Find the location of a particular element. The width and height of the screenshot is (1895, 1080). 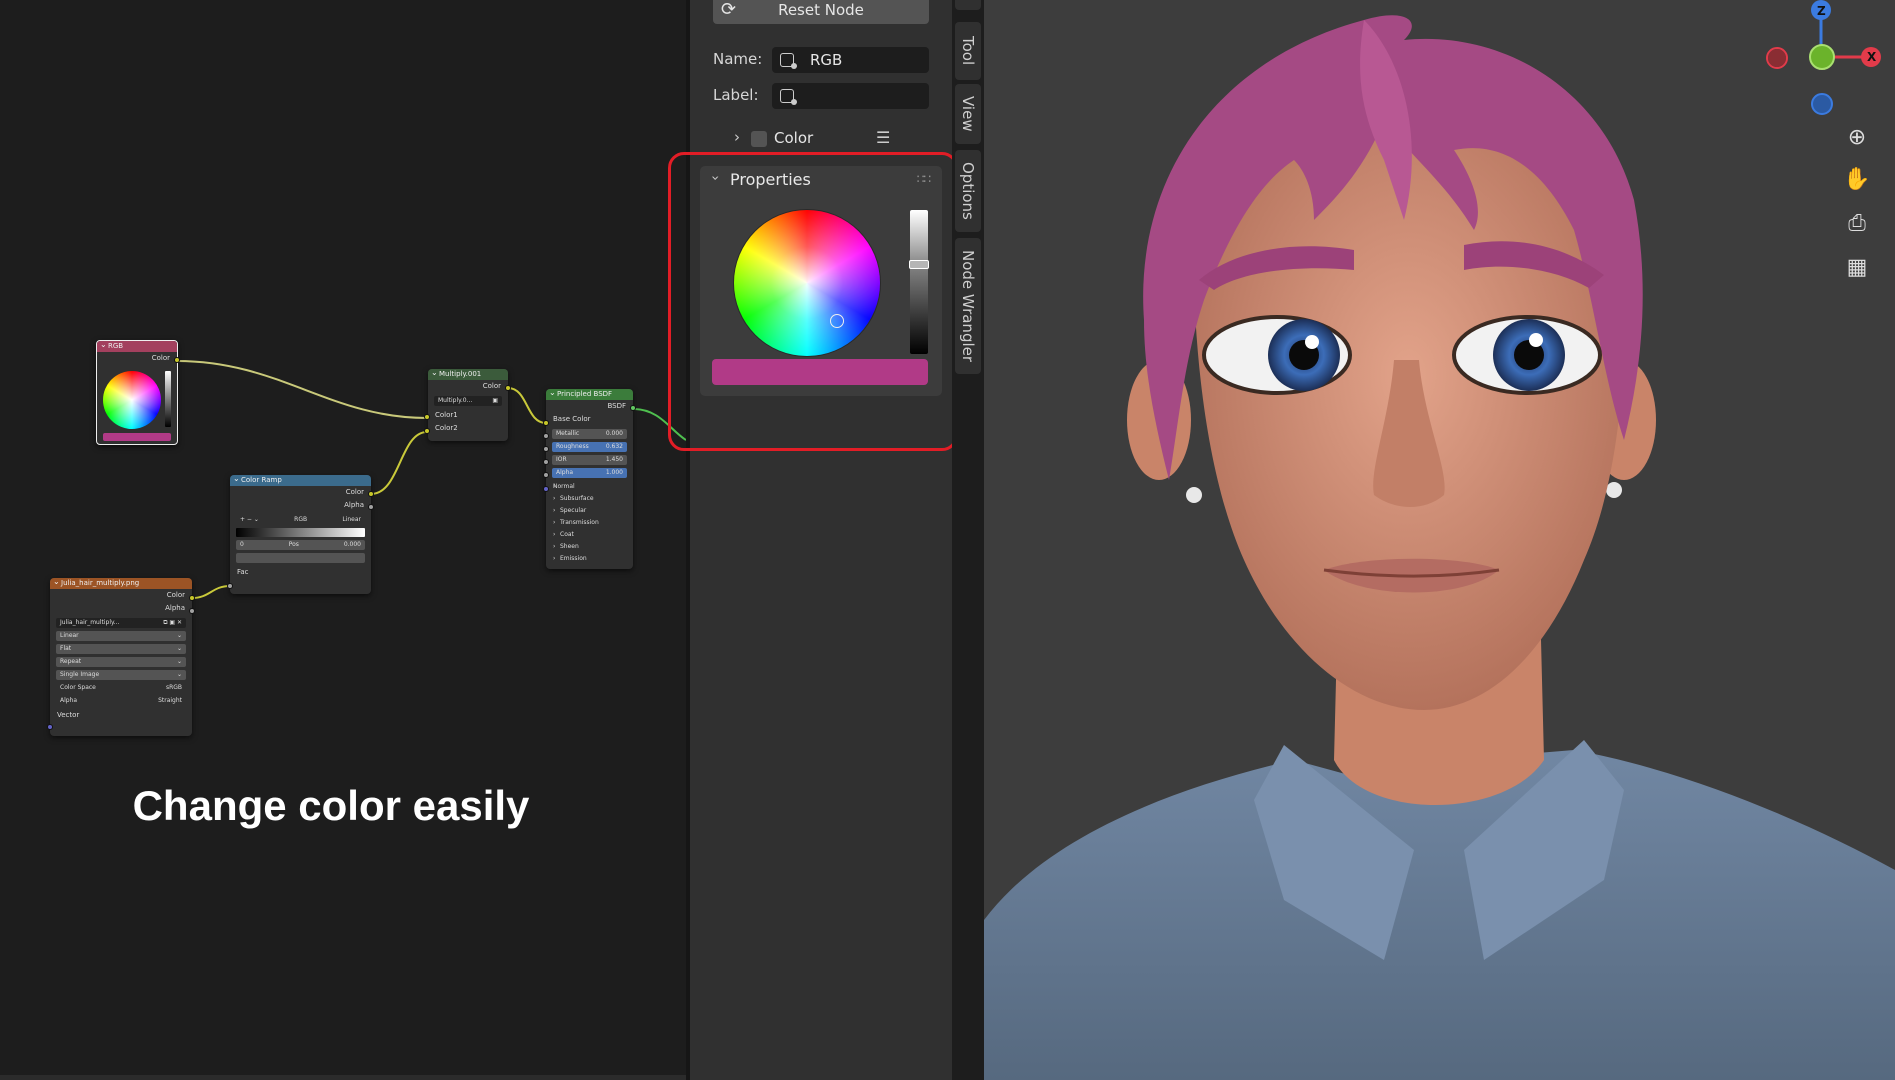

name-label: Name: is located at coordinates (738, 59).